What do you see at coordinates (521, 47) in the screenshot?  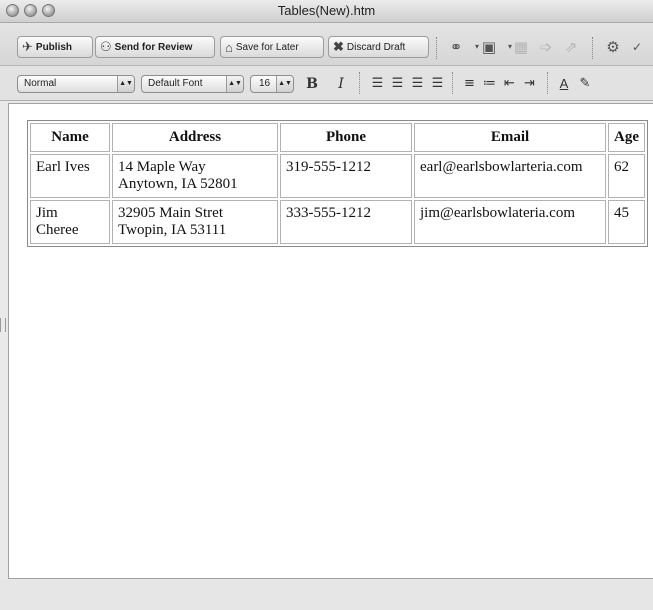 I see `table-icon: ▦` at bounding box center [521, 47].